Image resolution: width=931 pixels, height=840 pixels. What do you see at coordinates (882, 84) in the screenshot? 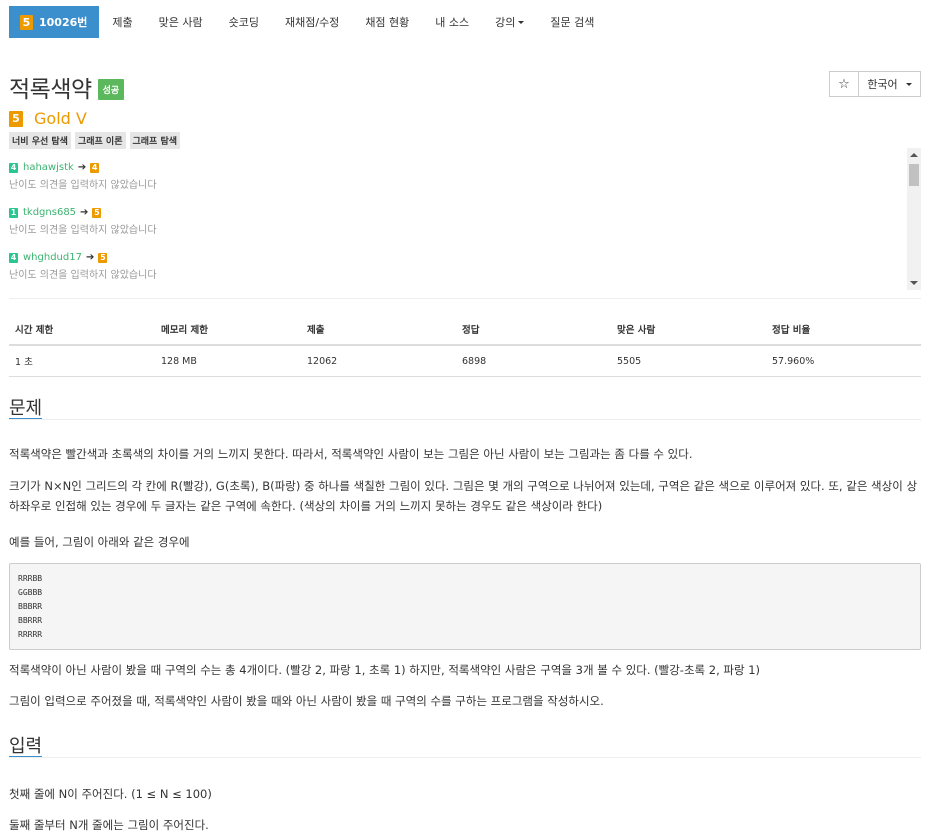
I see `language-label: 한국어` at bounding box center [882, 84].